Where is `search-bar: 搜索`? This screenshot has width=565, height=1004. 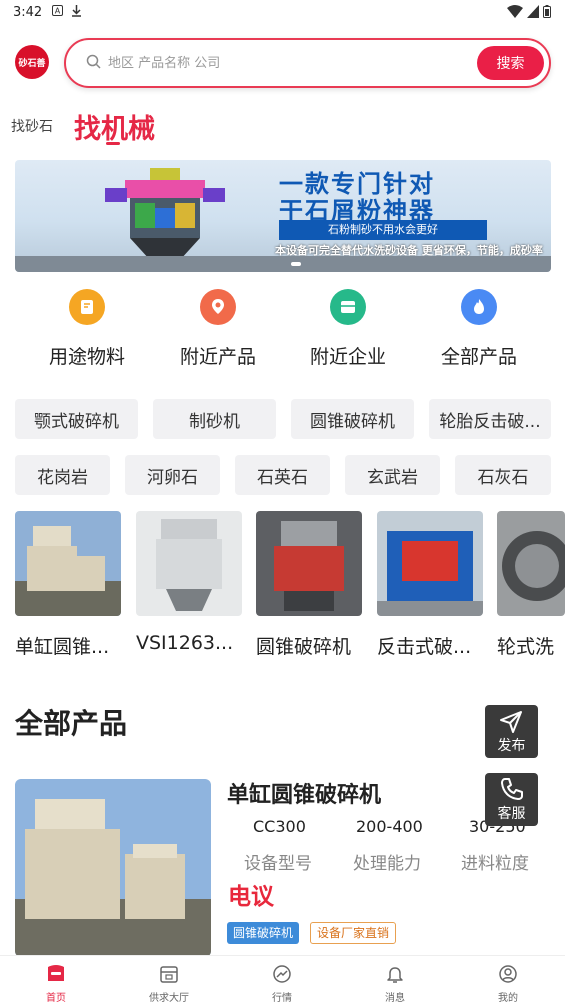
search-bar: 搜索 is located at coordinates (307, 63).